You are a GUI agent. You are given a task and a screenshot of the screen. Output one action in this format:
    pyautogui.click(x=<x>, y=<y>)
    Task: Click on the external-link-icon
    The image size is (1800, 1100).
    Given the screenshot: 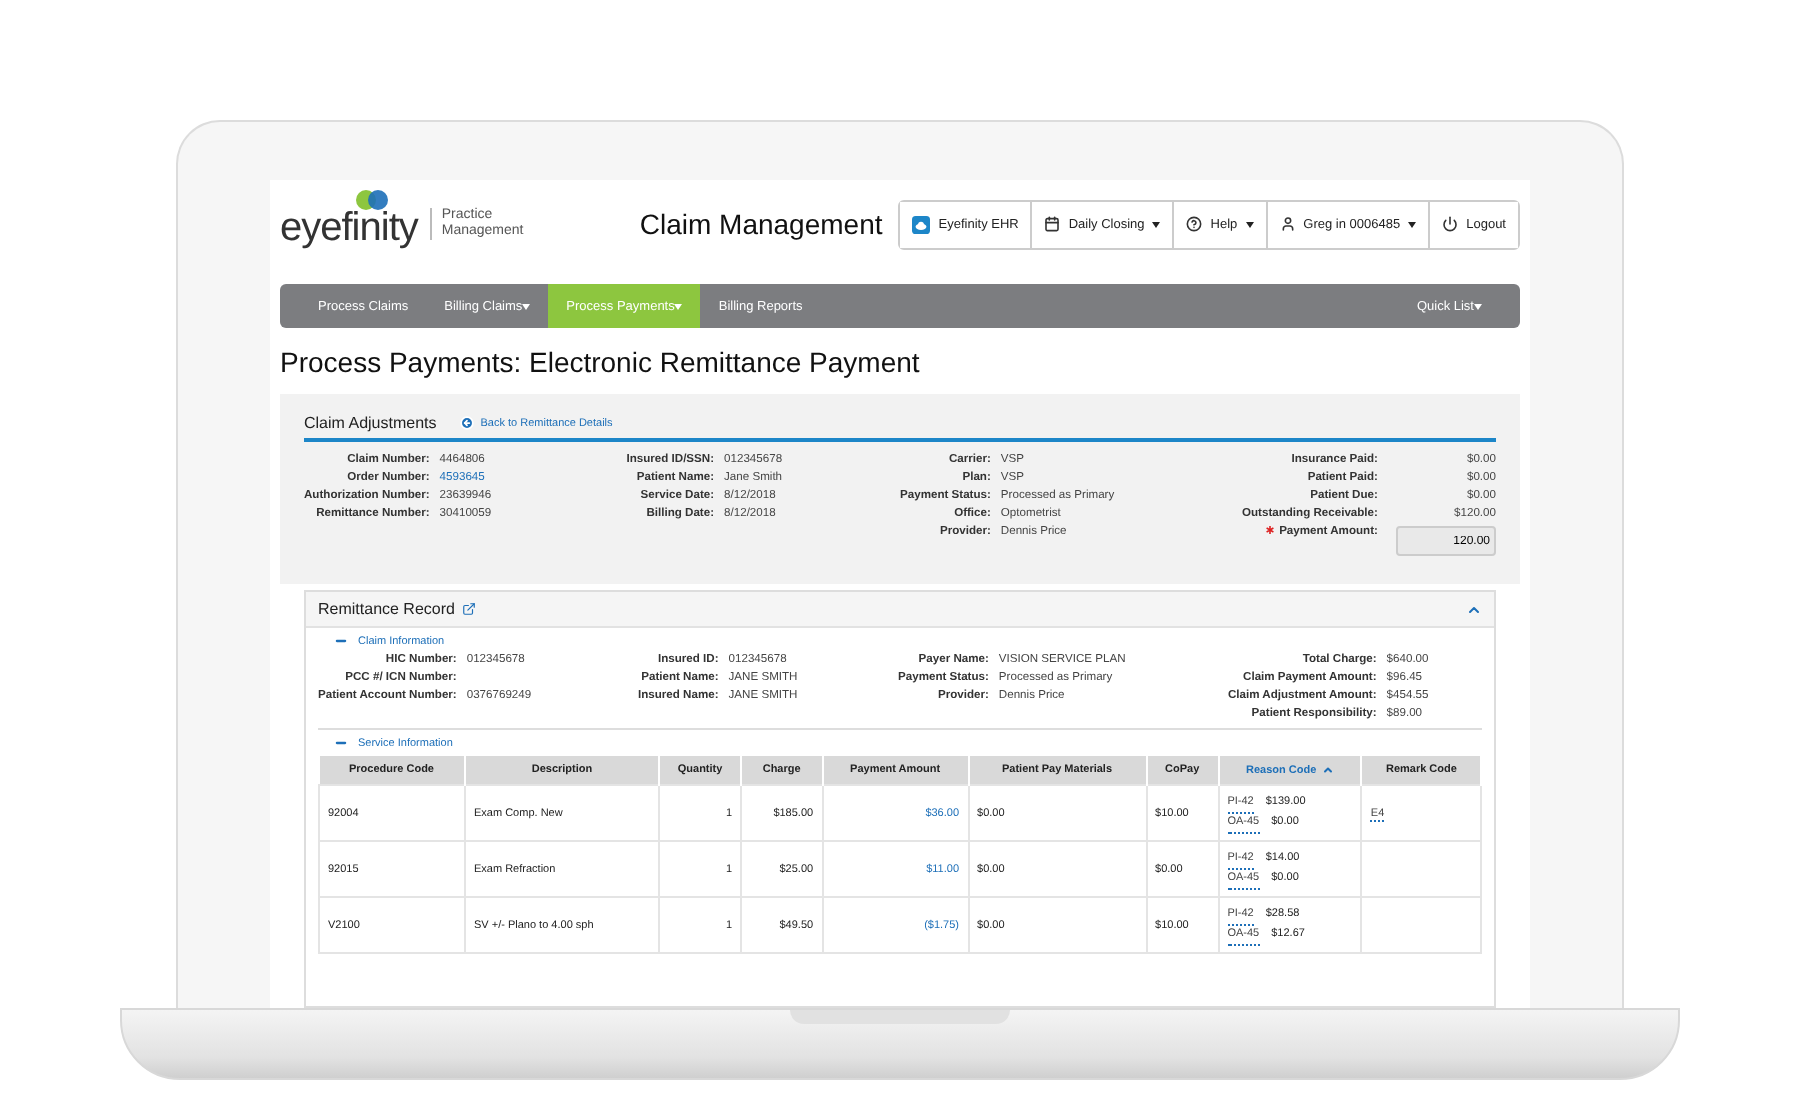 What is the action you would take?
    pyautogui.click(x=469, y=609)
    